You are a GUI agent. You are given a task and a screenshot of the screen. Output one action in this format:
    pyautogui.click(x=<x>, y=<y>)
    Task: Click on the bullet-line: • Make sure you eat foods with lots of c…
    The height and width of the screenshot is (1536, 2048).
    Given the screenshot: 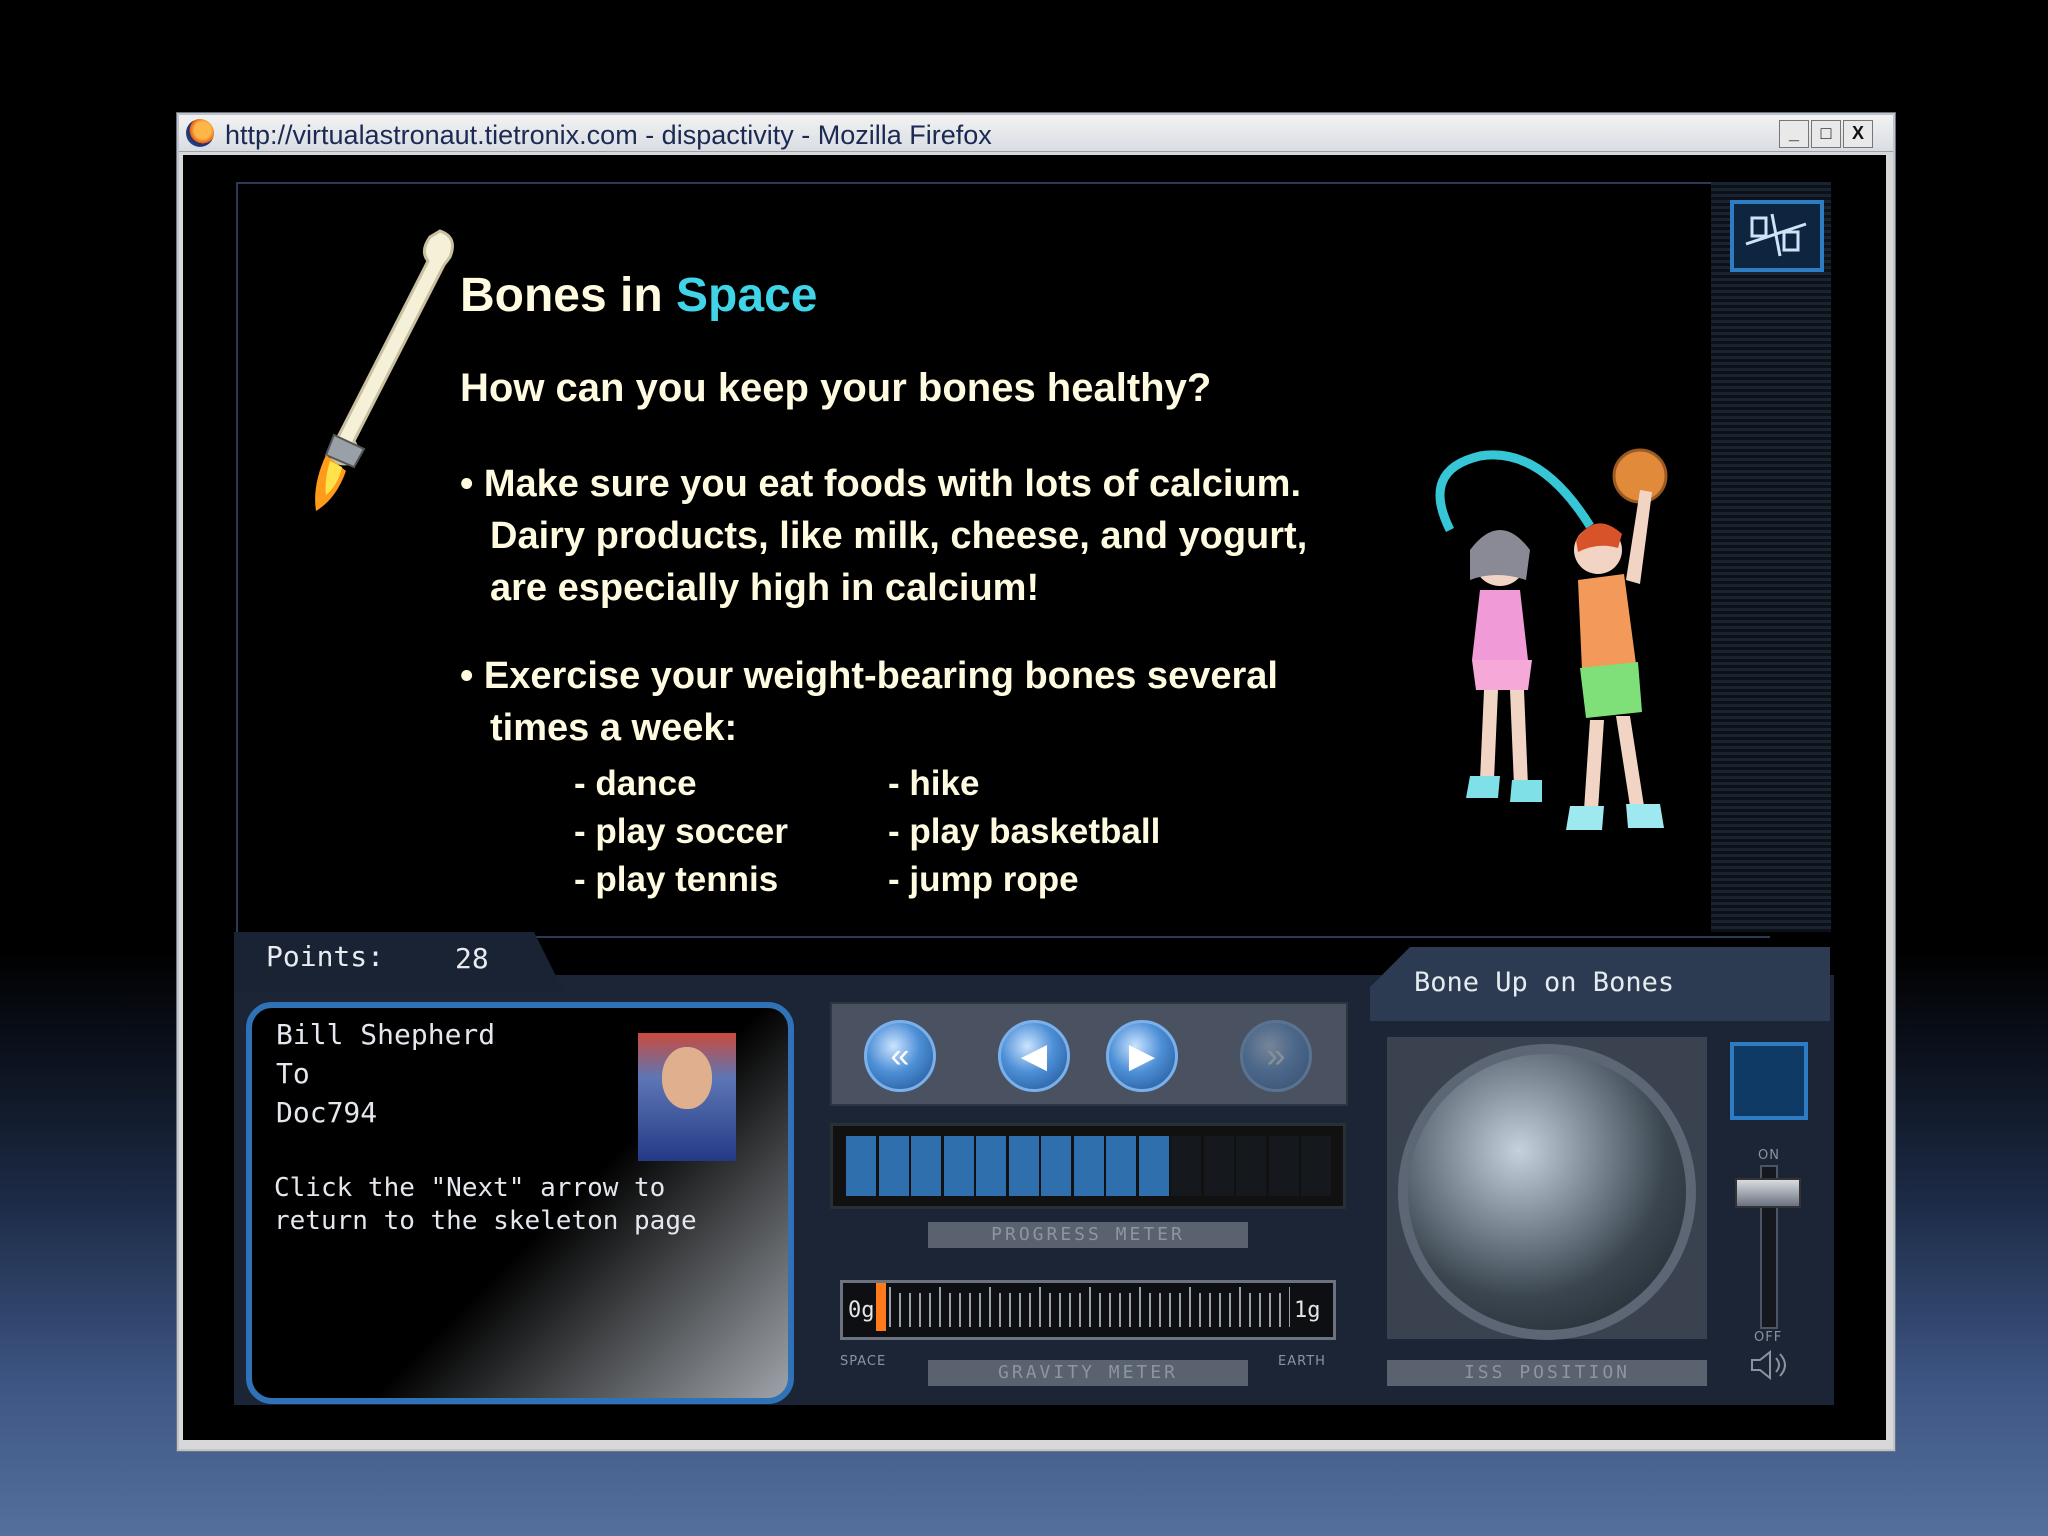 What is the action you would take?
    pyautogui.click(x=881, y=484)
    